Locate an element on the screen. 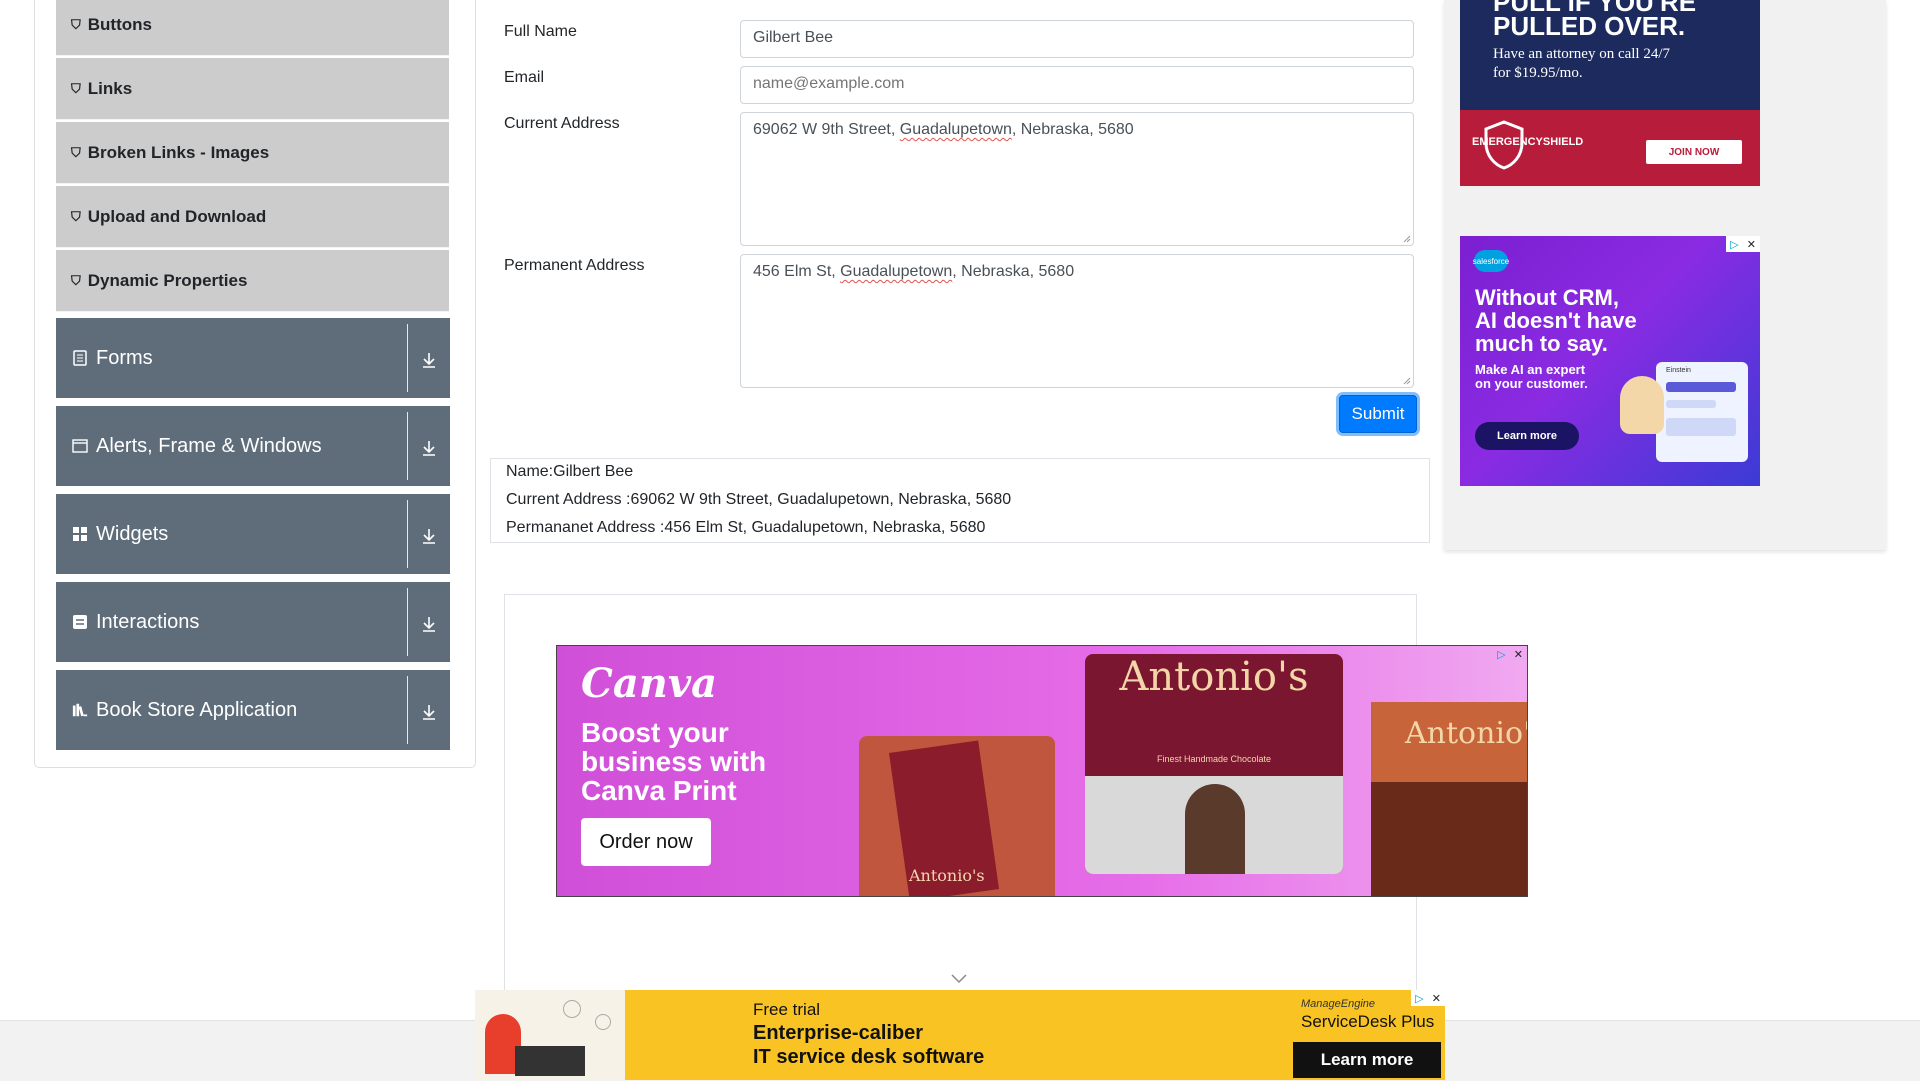 The height and width of the screenshot is (1081, 1920). sidebar-item-upload-download: ⛉ Upload and Download is located at coordinates (252, 217).